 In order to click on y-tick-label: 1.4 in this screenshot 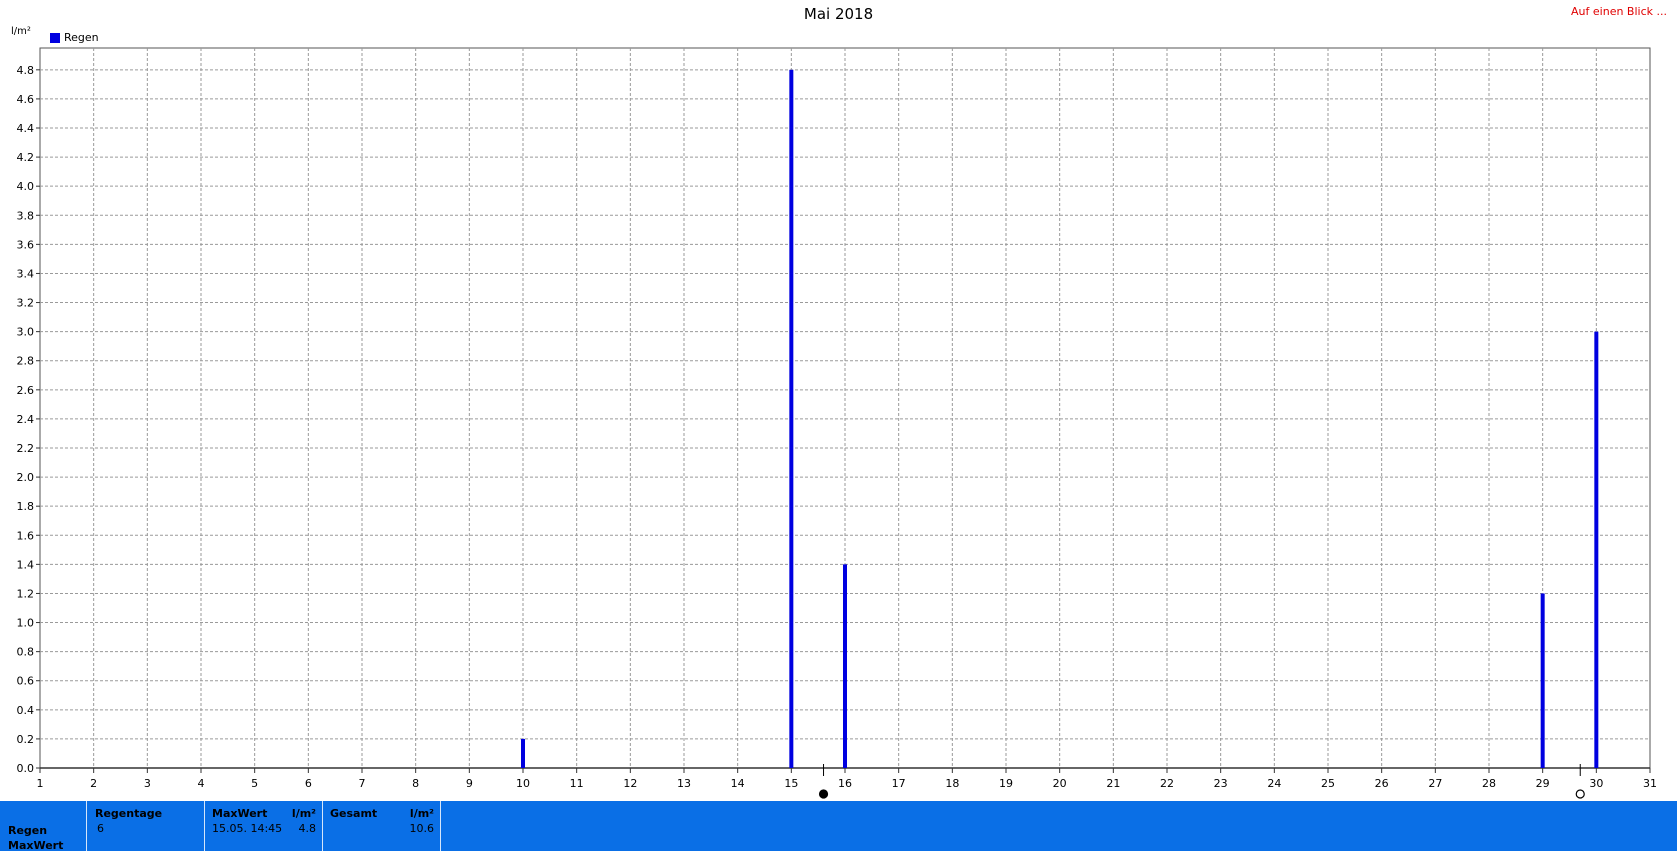, I will do `click(26, 564)`.